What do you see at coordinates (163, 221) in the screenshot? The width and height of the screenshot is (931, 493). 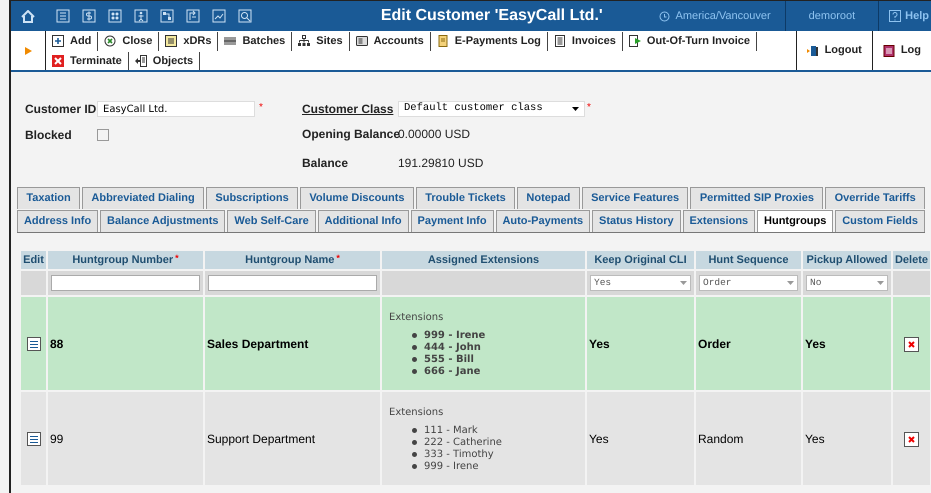 I see `tab: Balance Adjustments` at bounding box center [163, 221].